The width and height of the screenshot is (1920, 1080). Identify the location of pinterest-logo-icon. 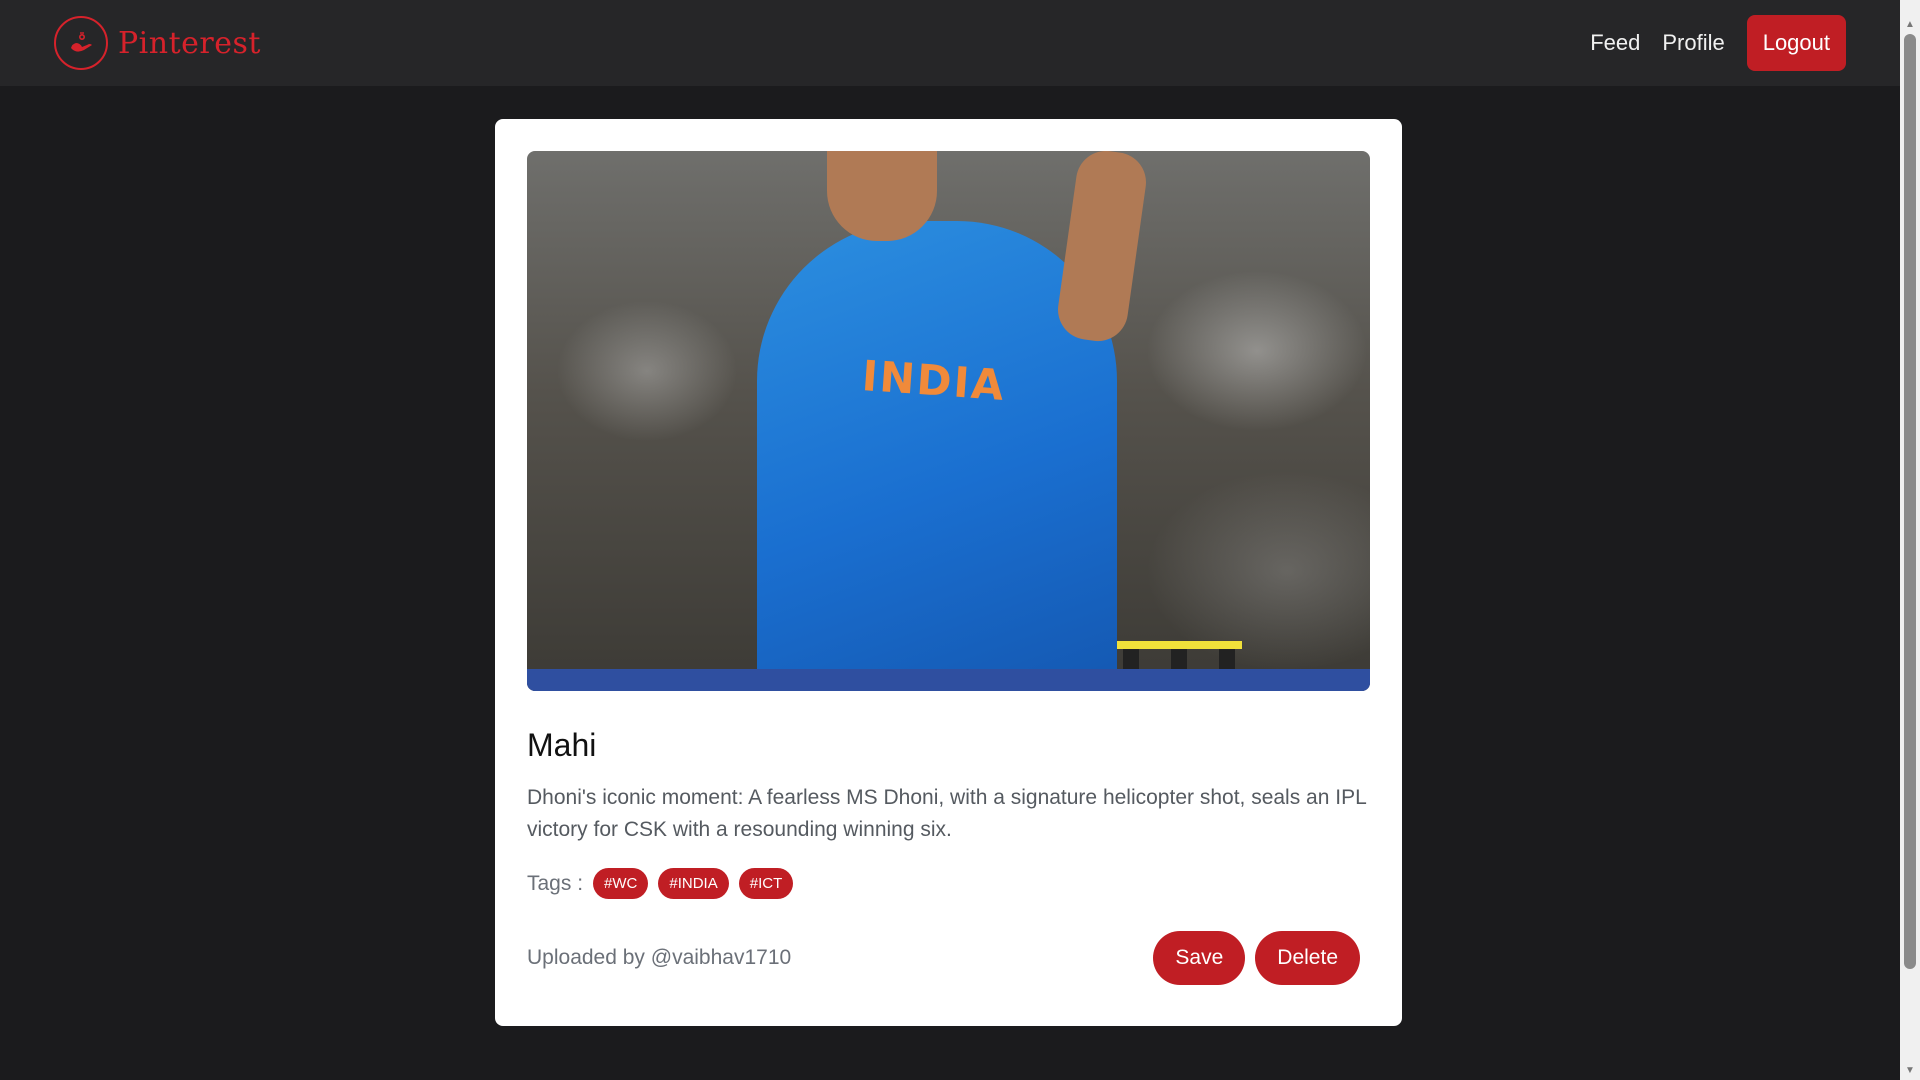
(81, 43).